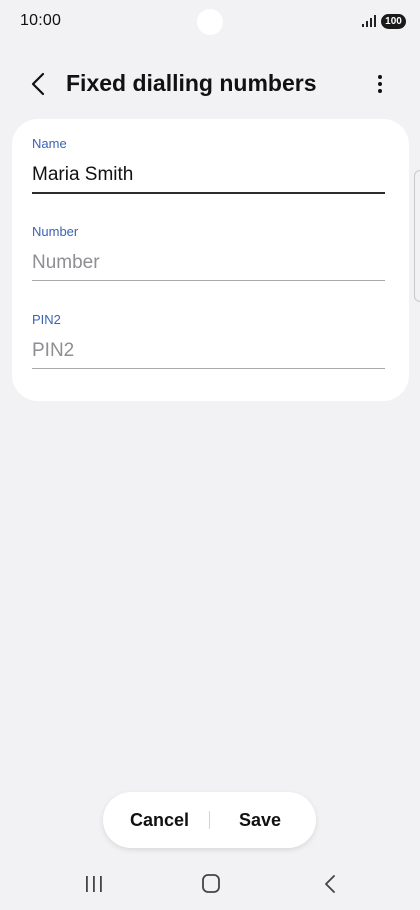 The image size is (420, 910). I want to click on more-options-button, so click(380, 84).